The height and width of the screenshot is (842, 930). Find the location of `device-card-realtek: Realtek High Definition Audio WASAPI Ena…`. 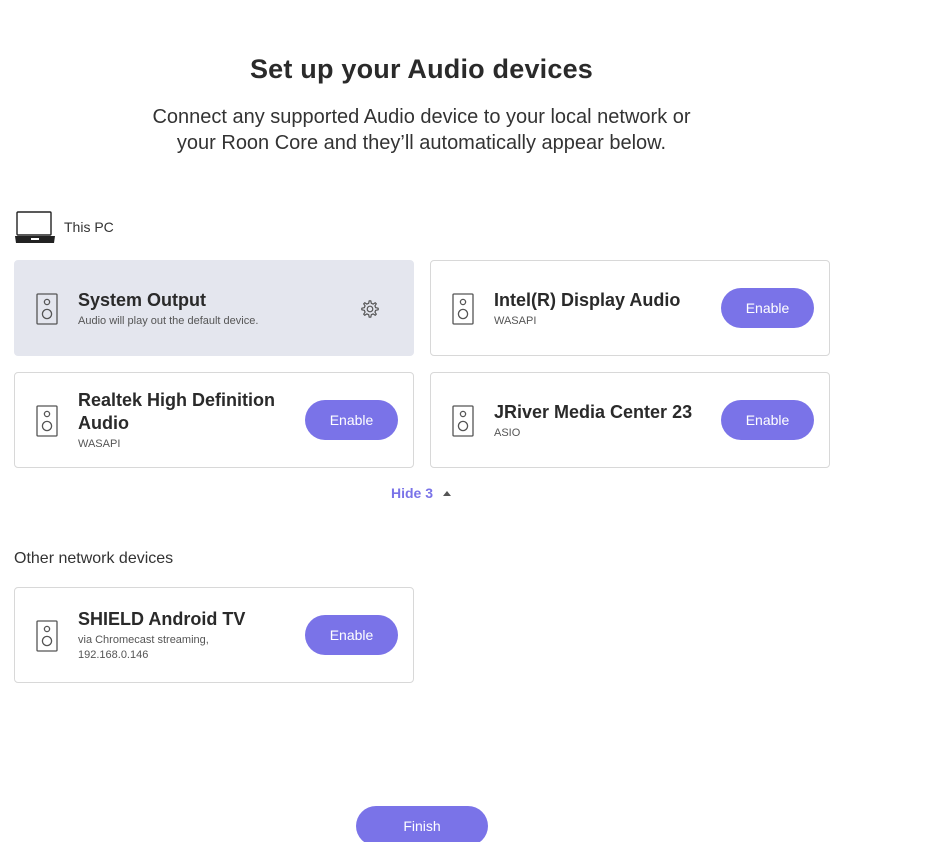

device-card-realtek: Realtek High Definition Audio WASAPI Ena… is located at coordinates (214, 420).